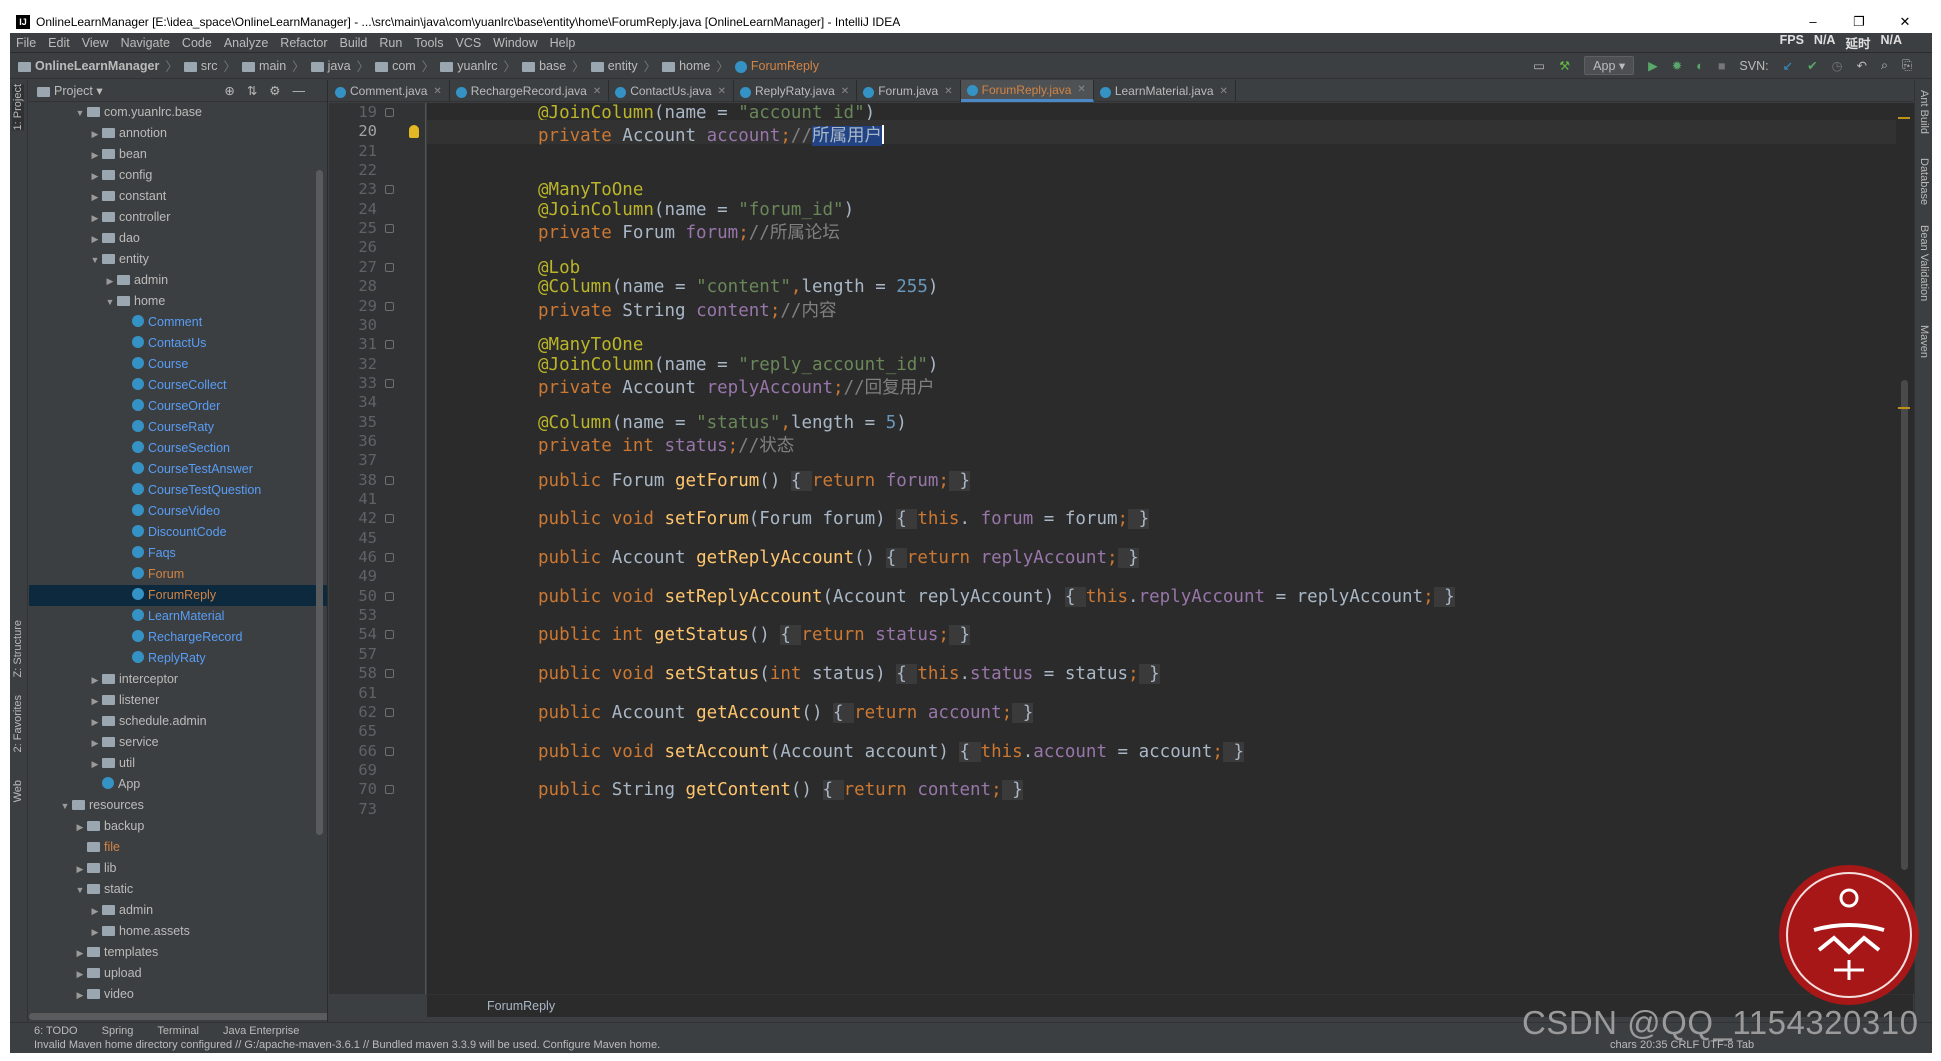  Describe the element at coordinates (909, 91) in the screenshot. I see `editor-tab: Forum.java ✕` at that location.